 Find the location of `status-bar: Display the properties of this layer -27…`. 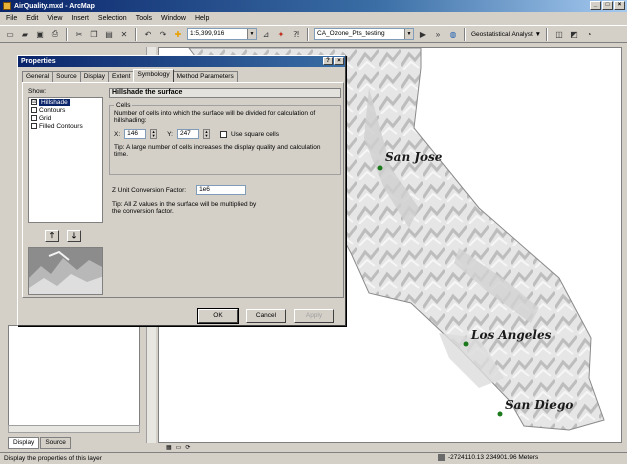

status-bar: Display the properties of this layer -27… is located at coordinates (313, 458).